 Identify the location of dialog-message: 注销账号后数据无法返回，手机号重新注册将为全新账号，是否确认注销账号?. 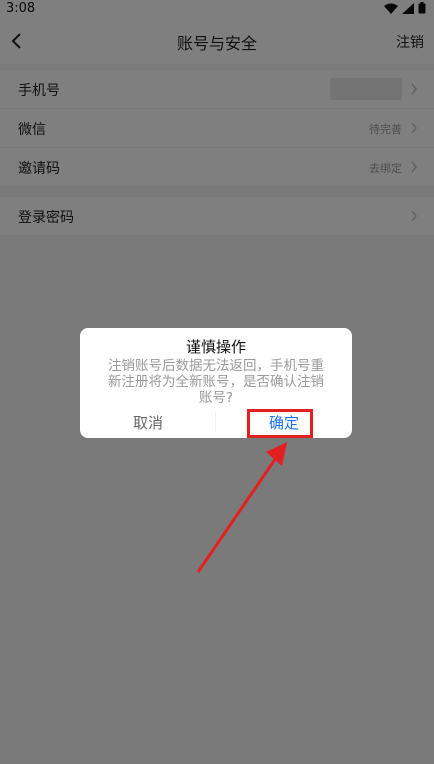
(216, 382).